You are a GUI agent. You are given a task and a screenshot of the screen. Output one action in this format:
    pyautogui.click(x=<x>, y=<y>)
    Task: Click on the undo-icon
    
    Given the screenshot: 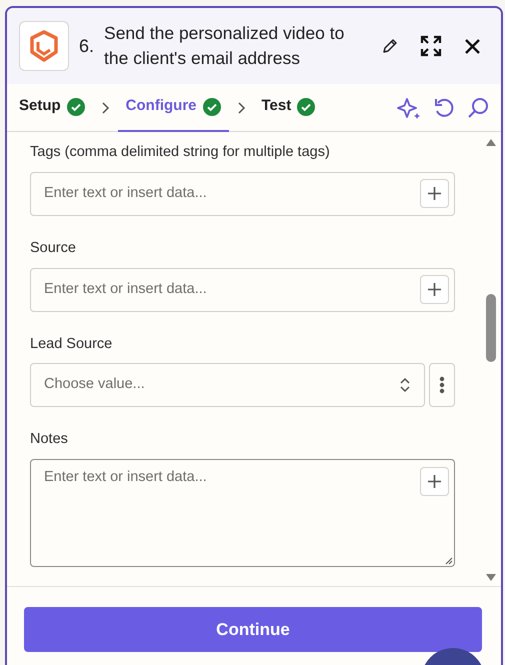 What is the action you would take?
    pyautogui.click(x=444, y=107)
    